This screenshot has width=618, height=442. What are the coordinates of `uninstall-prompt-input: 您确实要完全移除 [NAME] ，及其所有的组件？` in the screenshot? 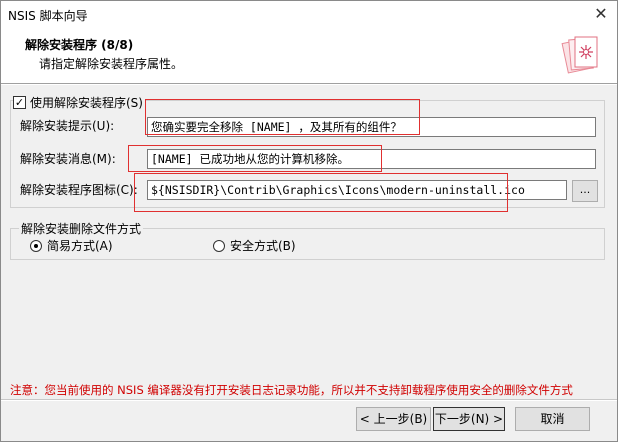 It's located at (371, 127).